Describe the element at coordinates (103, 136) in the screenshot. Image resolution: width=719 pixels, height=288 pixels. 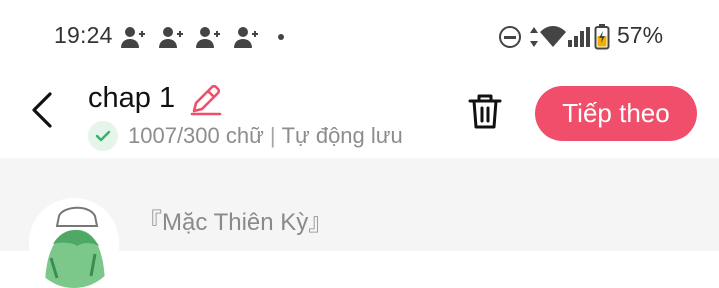
I see `checkmark-icon` at that location.